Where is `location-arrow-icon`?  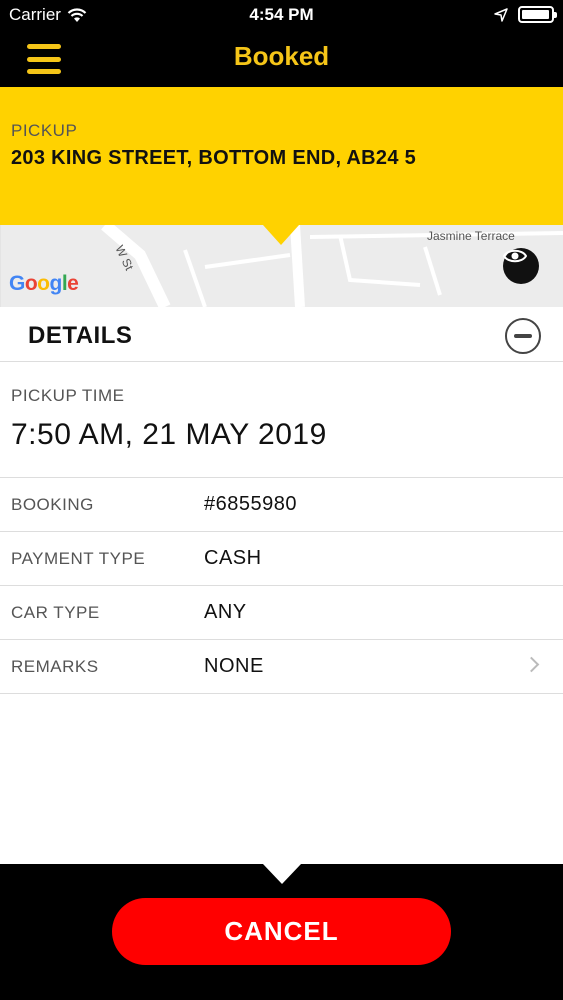 location-arrow-icon is located at coordinates (501, 14).